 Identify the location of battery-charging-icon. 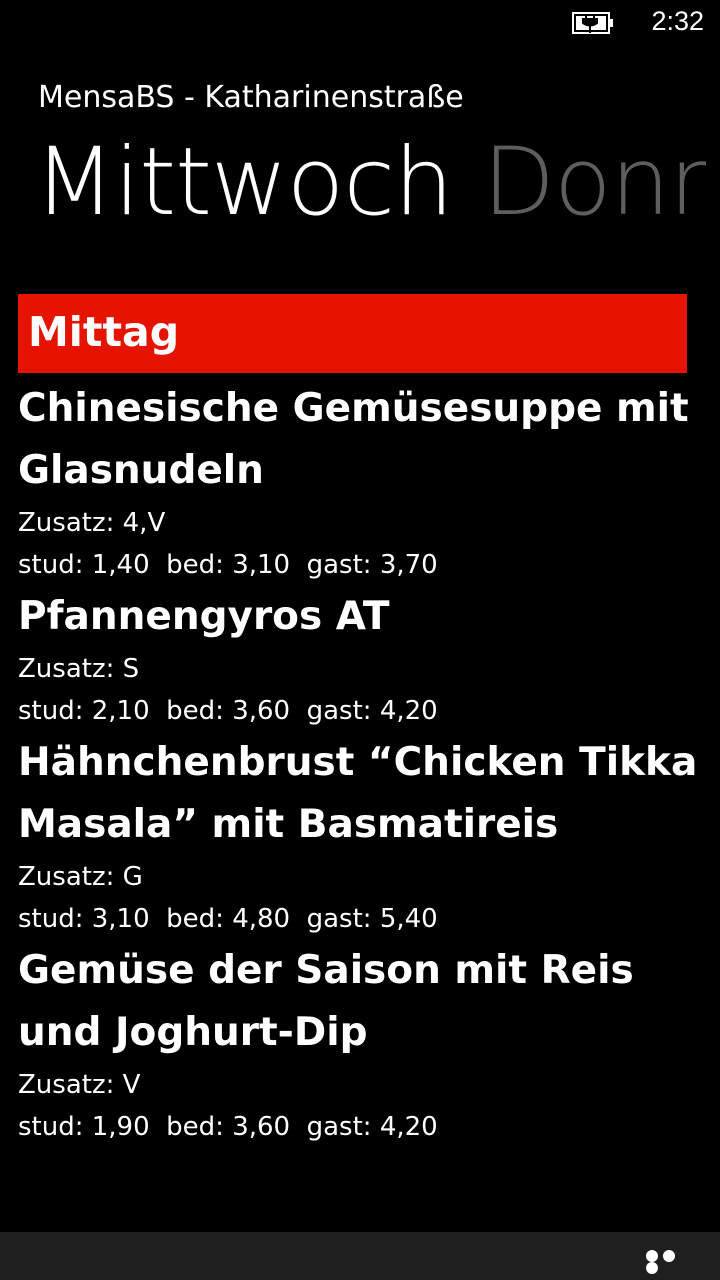
(592, 23).